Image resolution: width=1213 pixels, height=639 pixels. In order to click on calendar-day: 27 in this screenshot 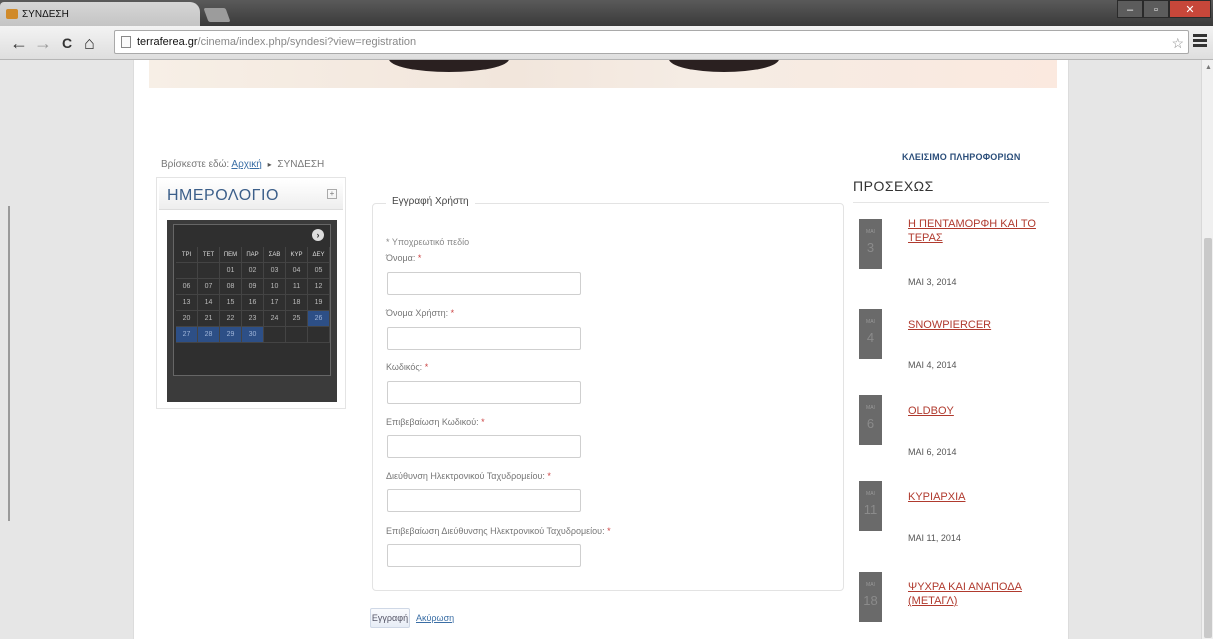, I will do `click(187, 335)`.